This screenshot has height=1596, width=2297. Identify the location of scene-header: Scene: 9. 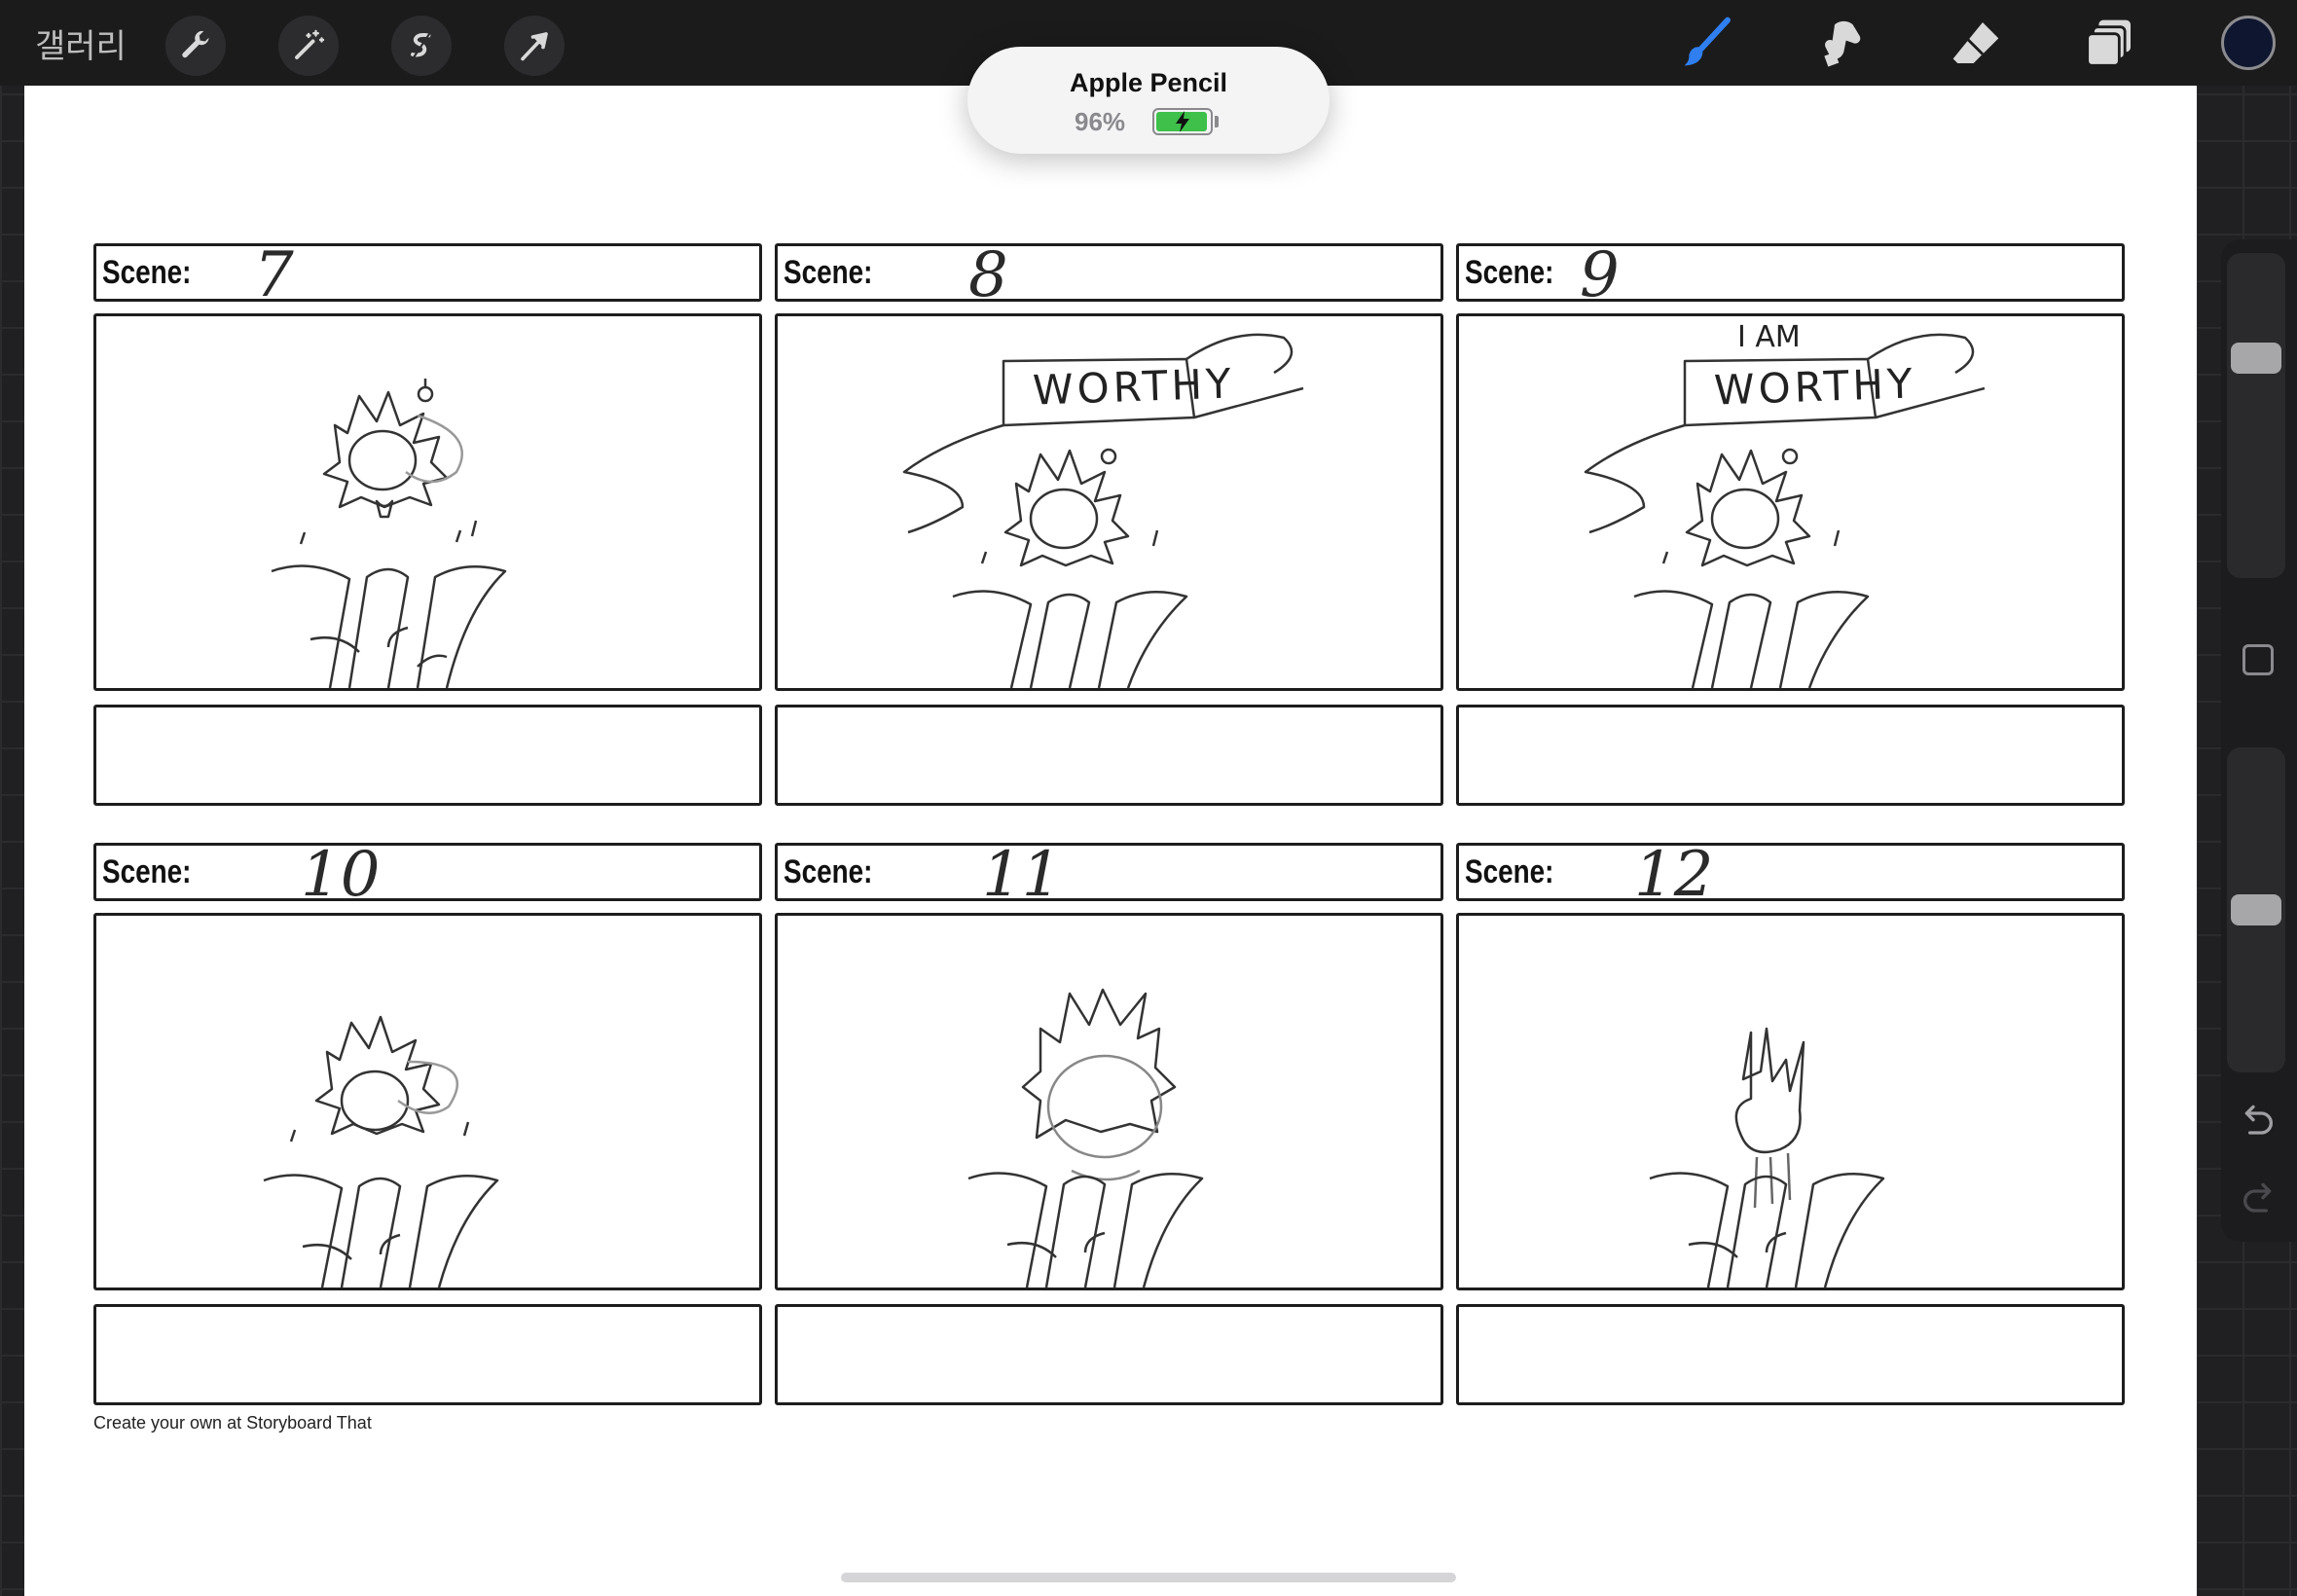
(1790, 275).